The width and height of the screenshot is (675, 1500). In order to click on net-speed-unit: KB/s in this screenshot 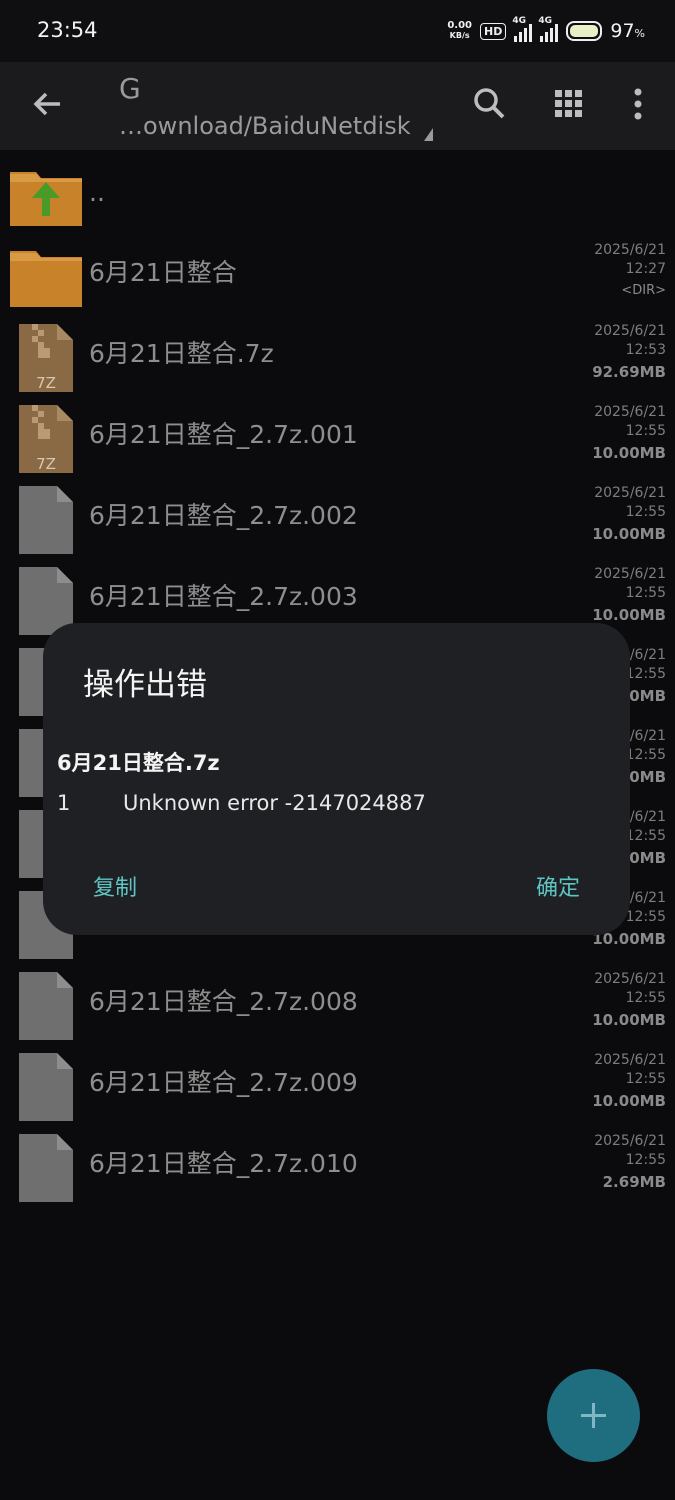, I will do `click(459, 35)`.